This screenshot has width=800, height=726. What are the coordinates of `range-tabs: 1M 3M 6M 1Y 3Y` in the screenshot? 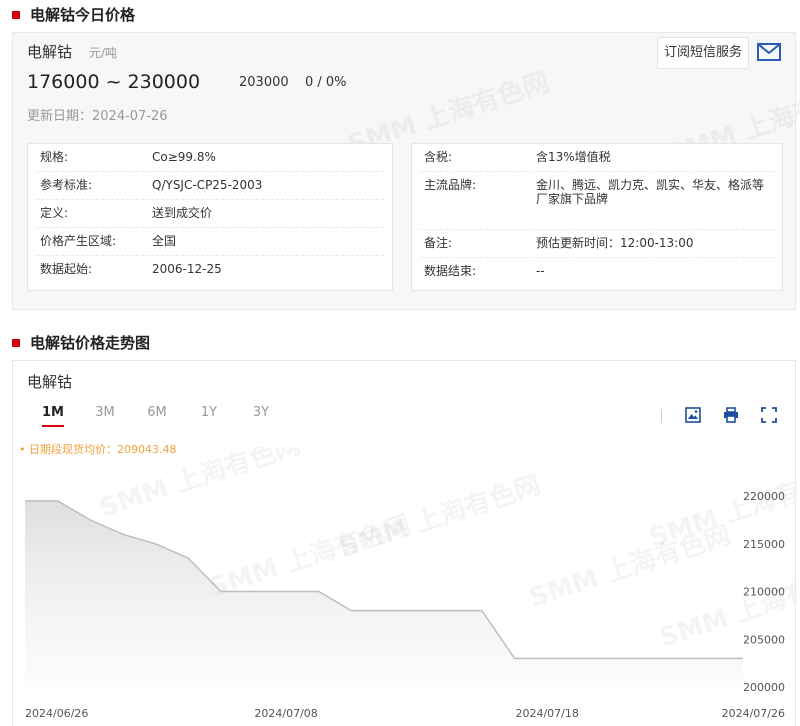 It's located at (157, 419).